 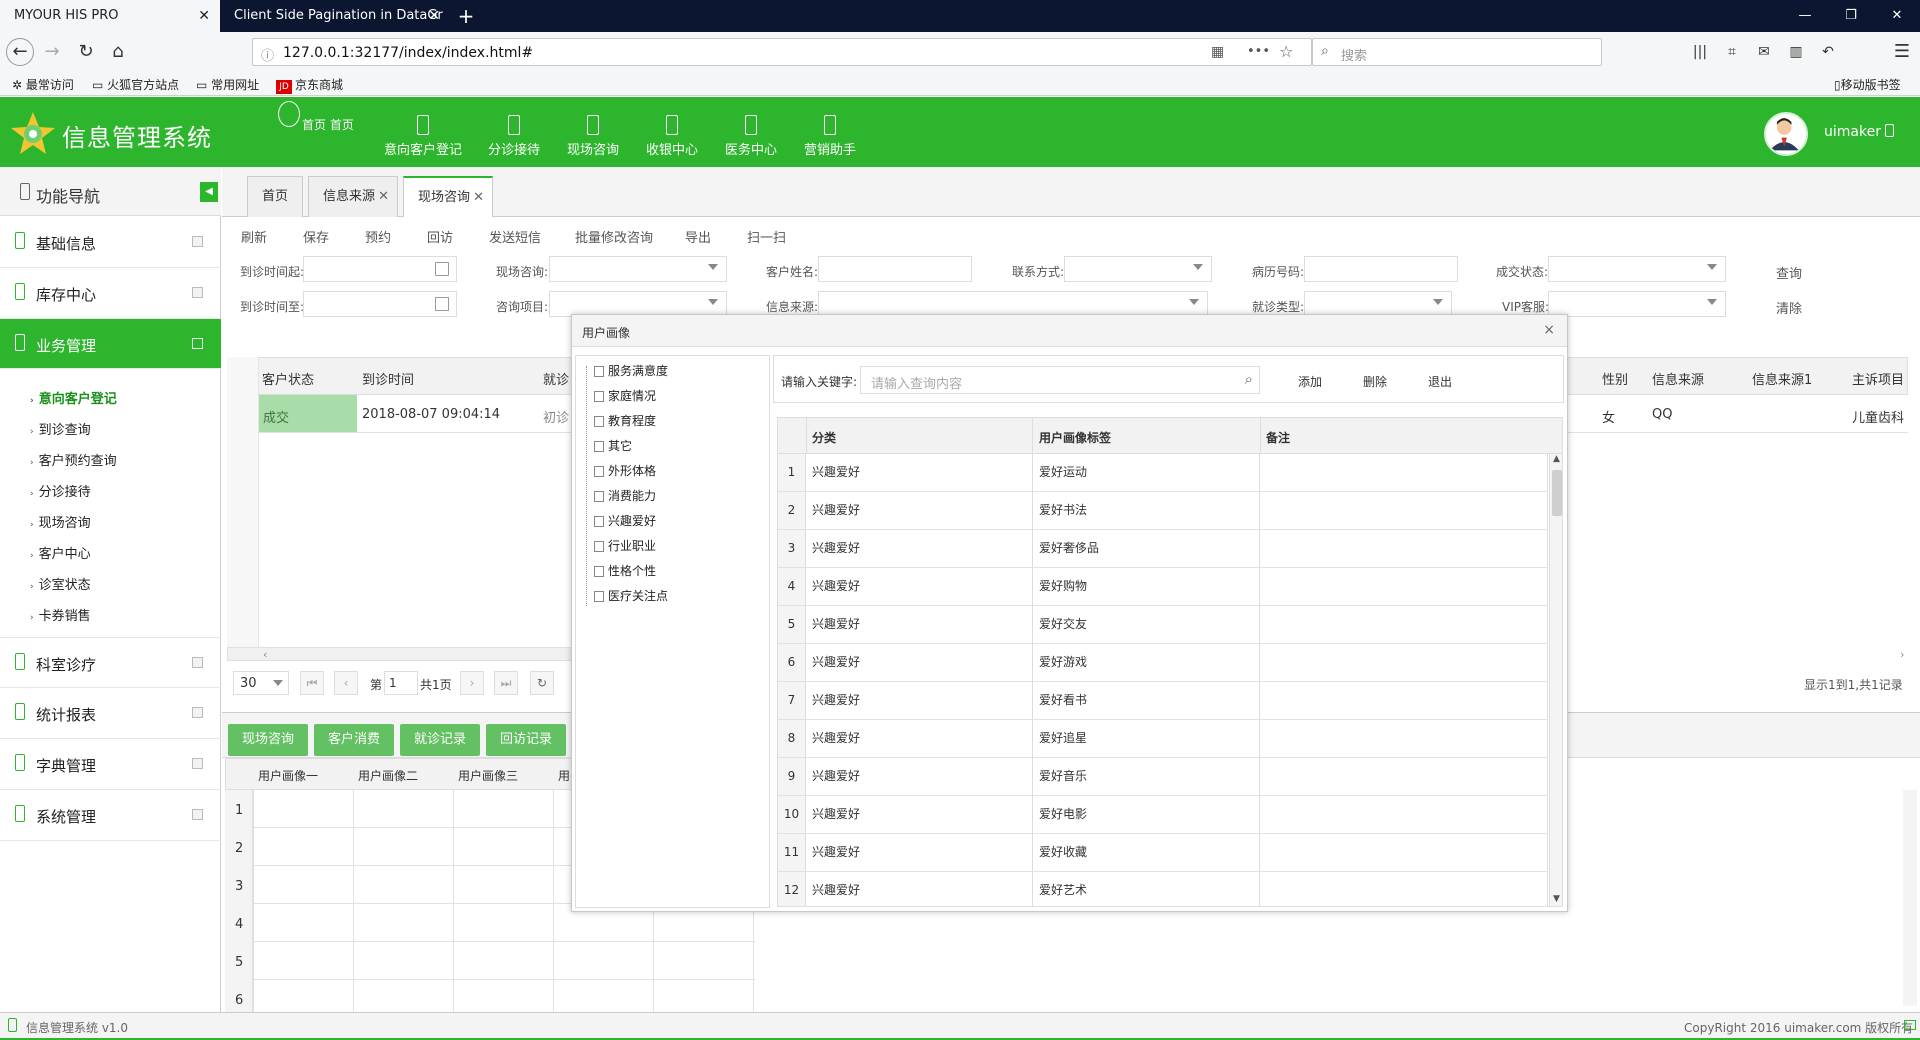 I want to click on sidebar-item-arrival-query: › 到诊查询, so click(x=60, y=428).